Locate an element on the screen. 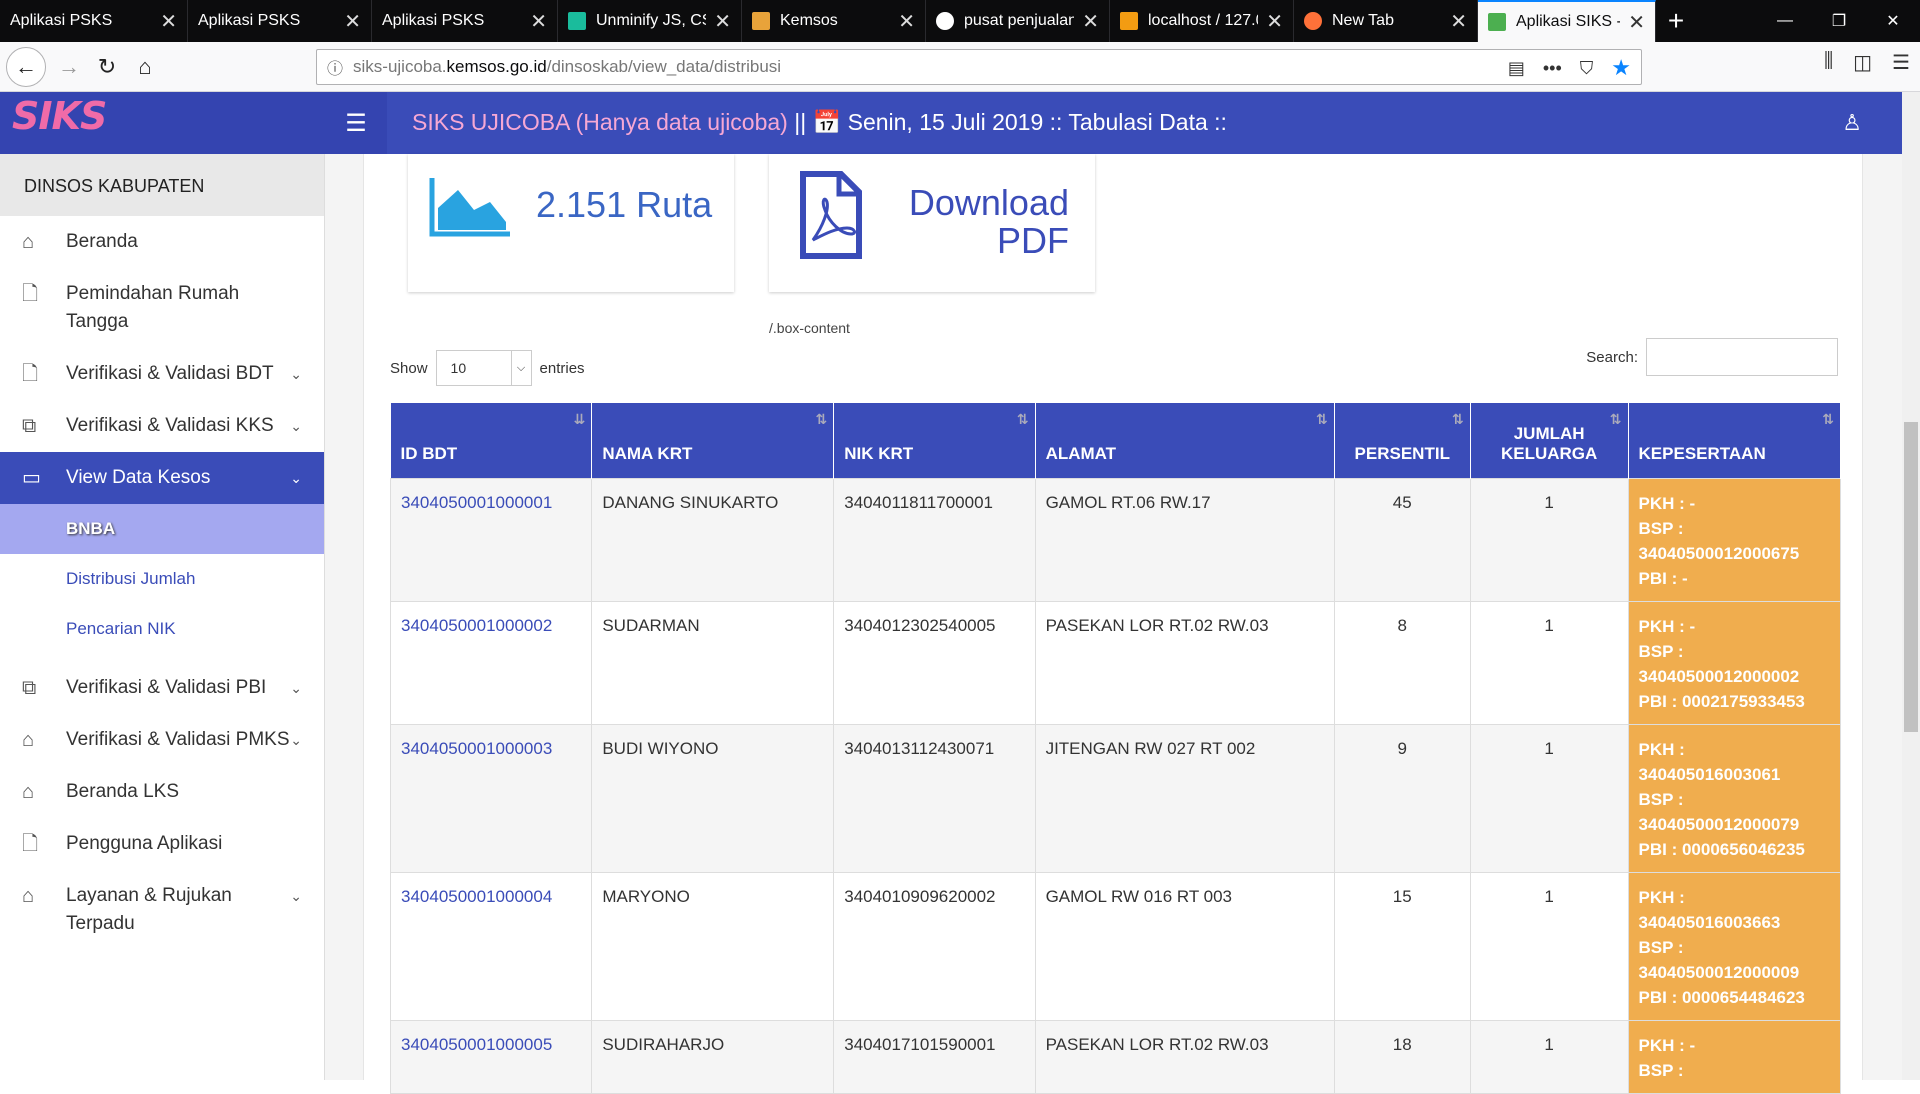 The image size is (1920, 1094). menu-icon: ☰ is located at coordinates (1901, 62).